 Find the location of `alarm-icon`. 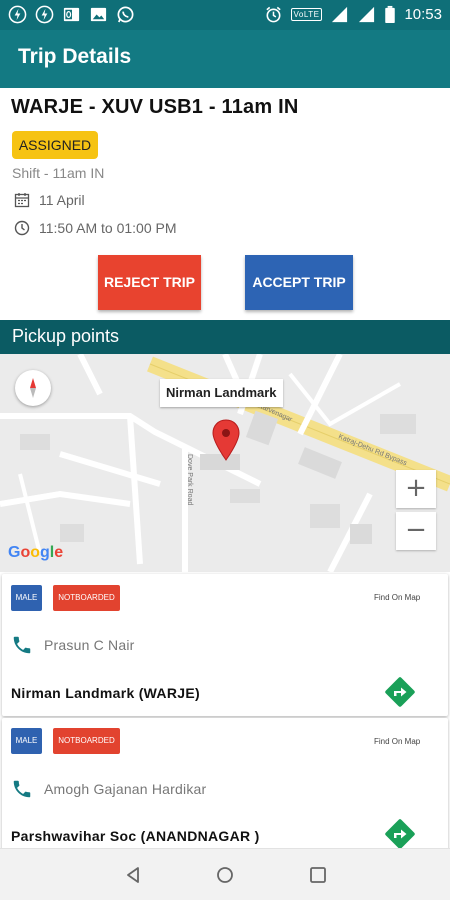

alarm-icon is located at coordinates (273, 14).